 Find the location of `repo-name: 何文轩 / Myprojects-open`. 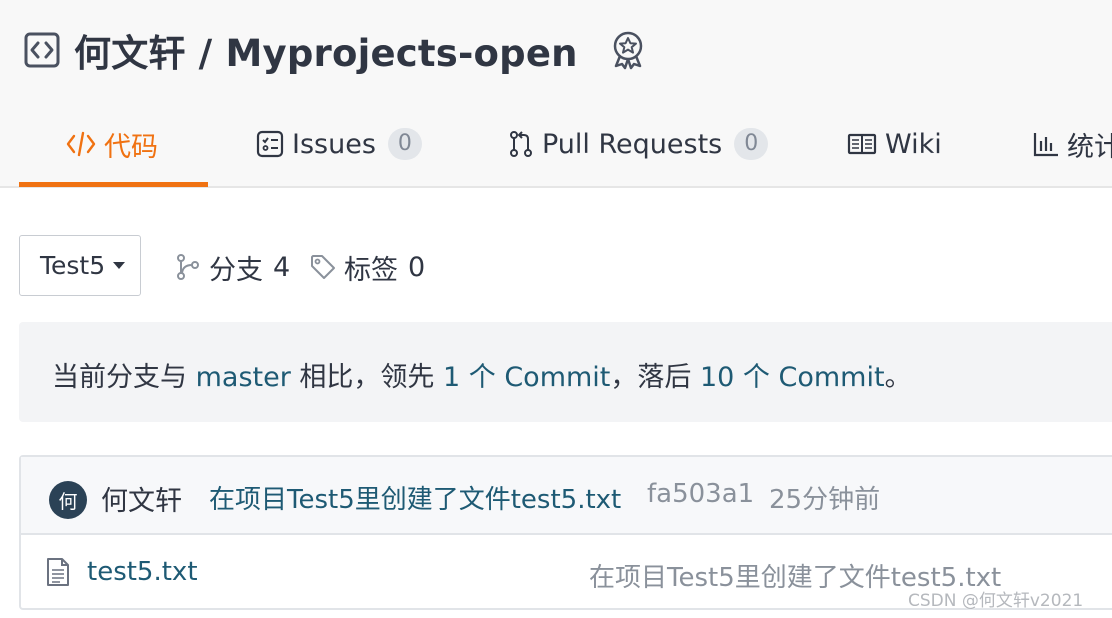

repo-name: 何文轩 / Myprojects-open is located at coordinates (326, 50).